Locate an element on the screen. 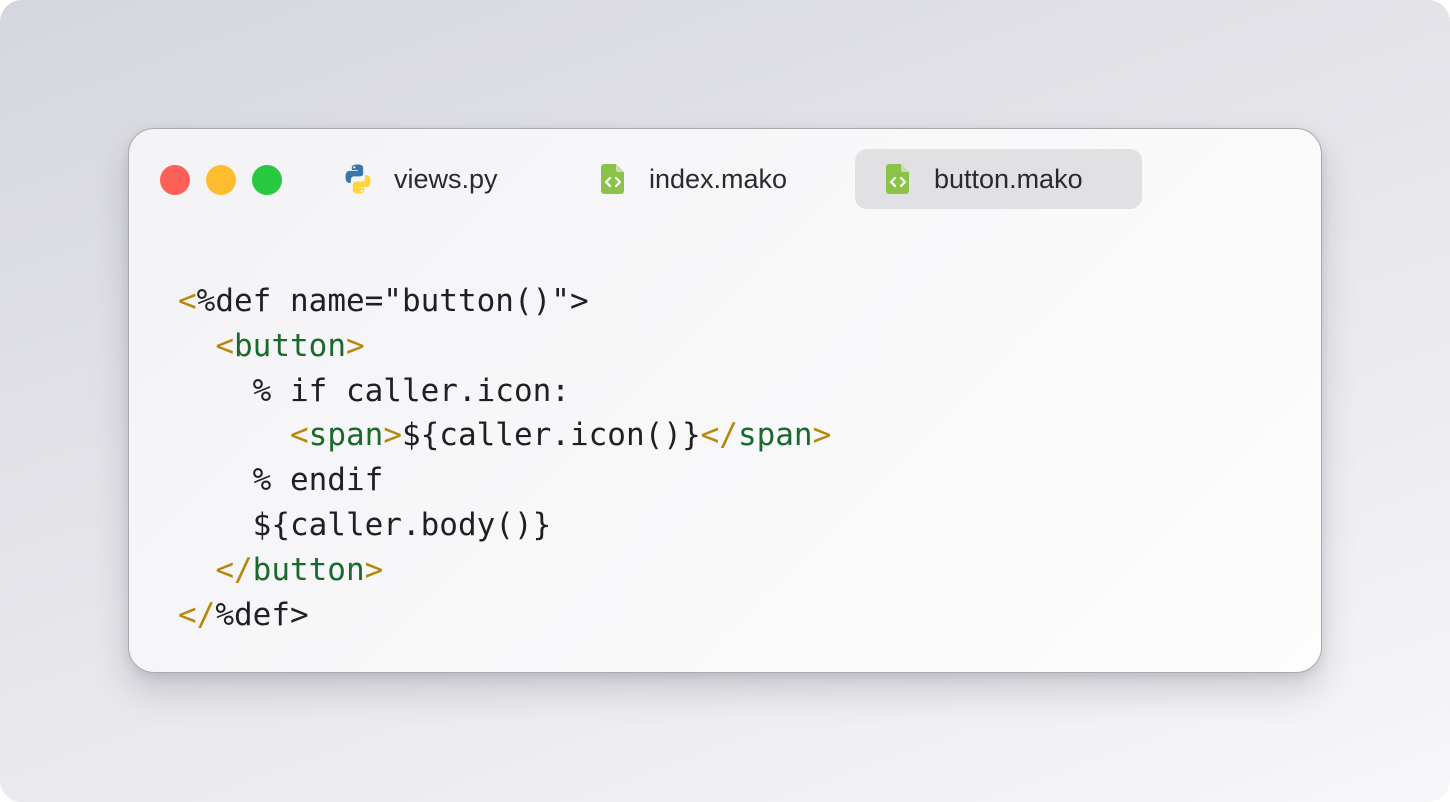 Image resolution: width=1450 pixels, height=802 pixels. code-token: %def name="button()"> is located at coordinates (392, 301).